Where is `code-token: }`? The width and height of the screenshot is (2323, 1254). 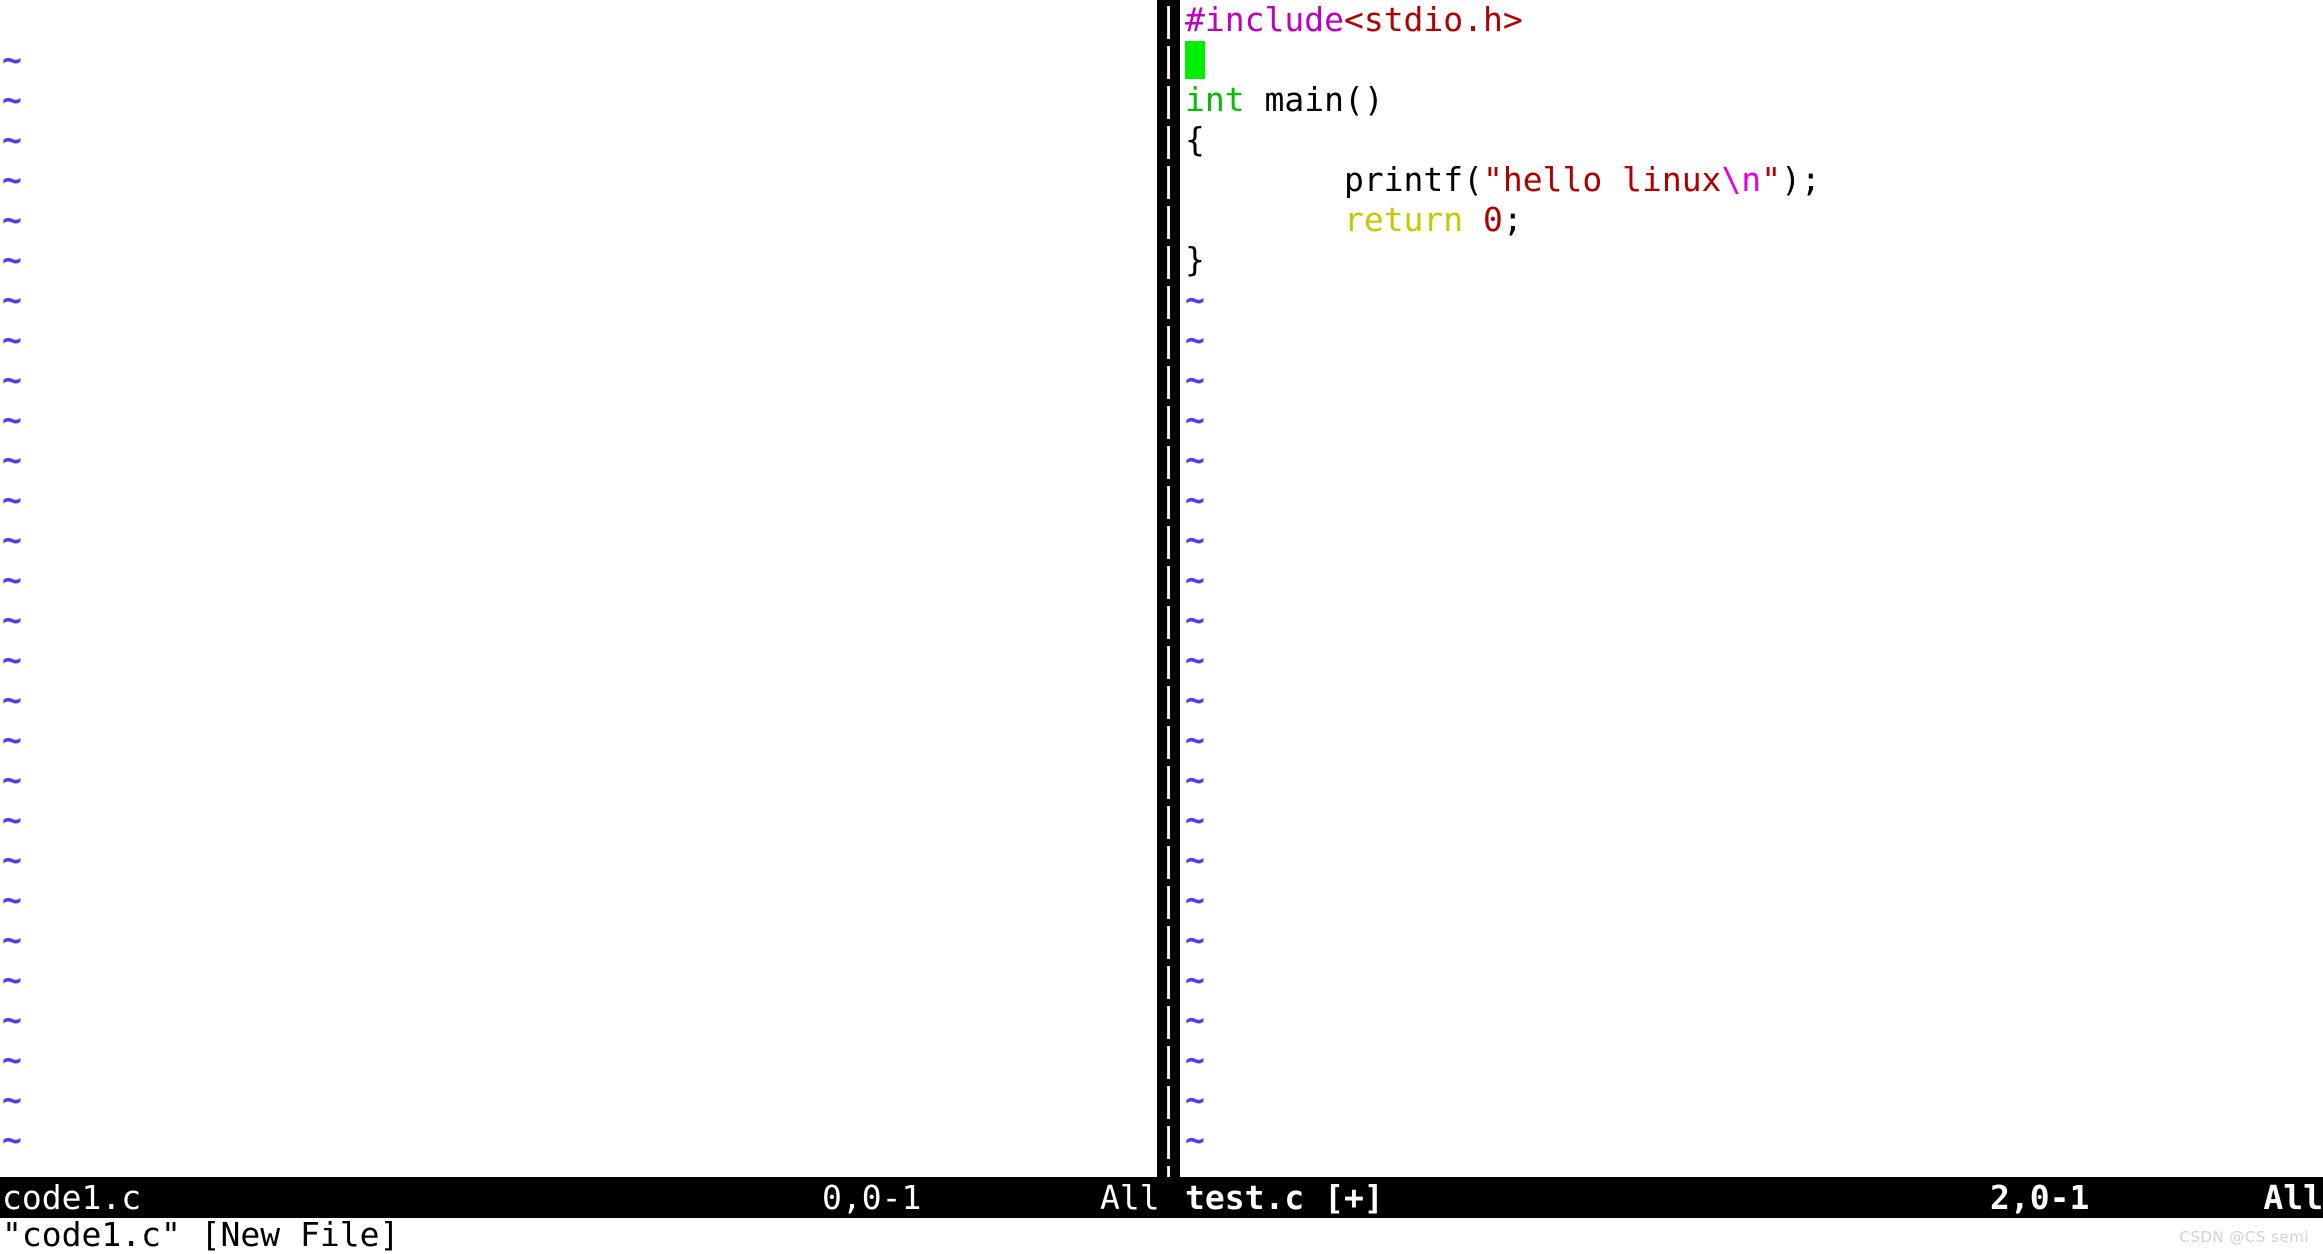 code-token: } is located at coordinates (1195, 259).